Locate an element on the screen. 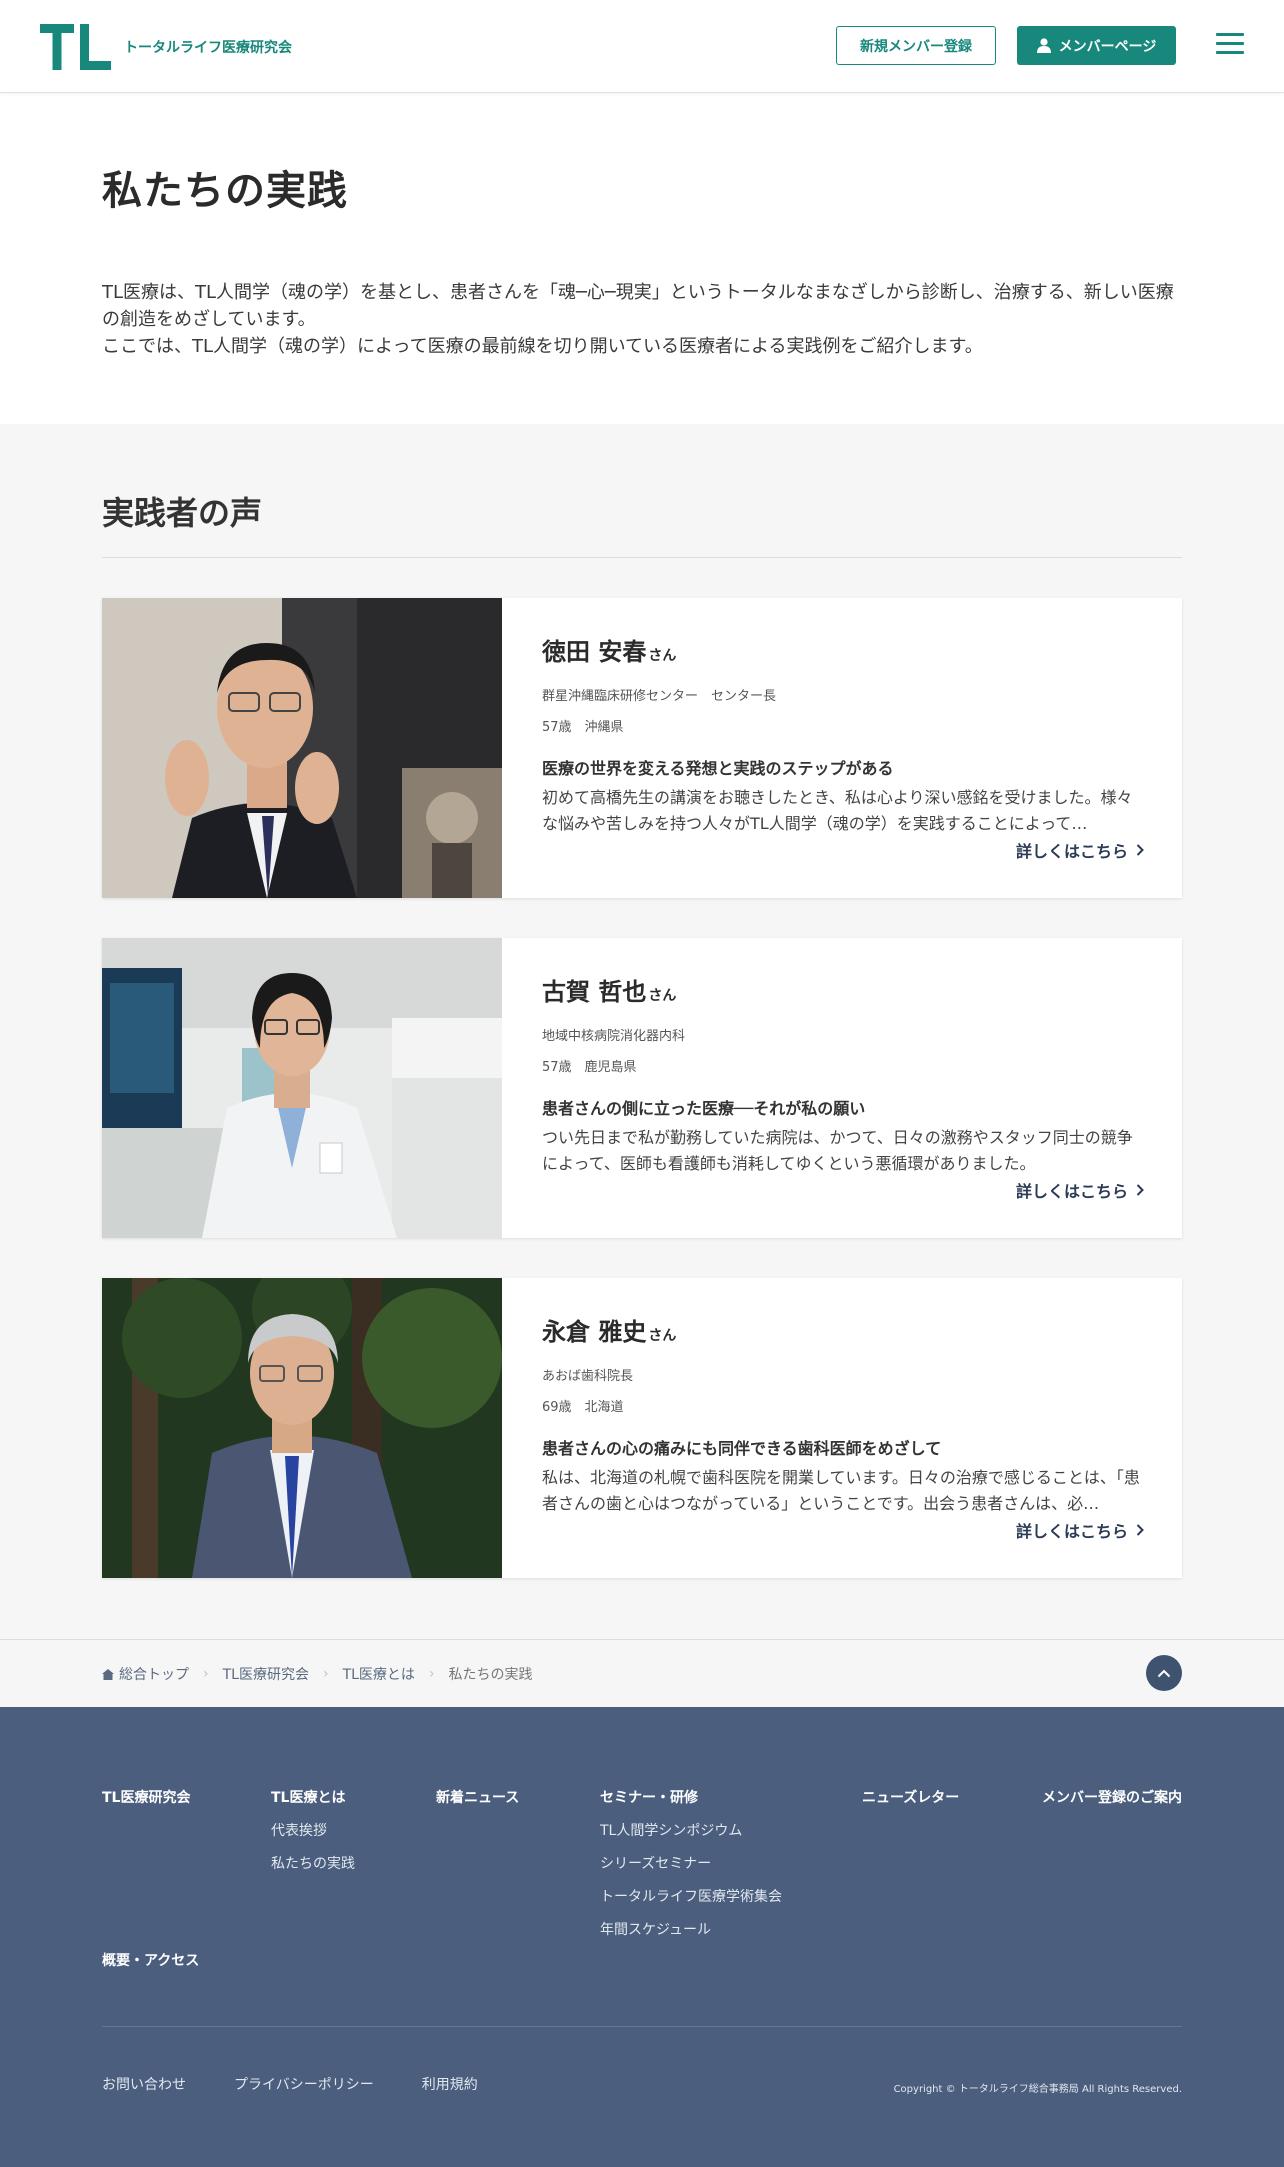 This screenshot has width=1284, height=2167. footer-link-greeting: 代表挨拶 is located at coordinates (313, 1830).